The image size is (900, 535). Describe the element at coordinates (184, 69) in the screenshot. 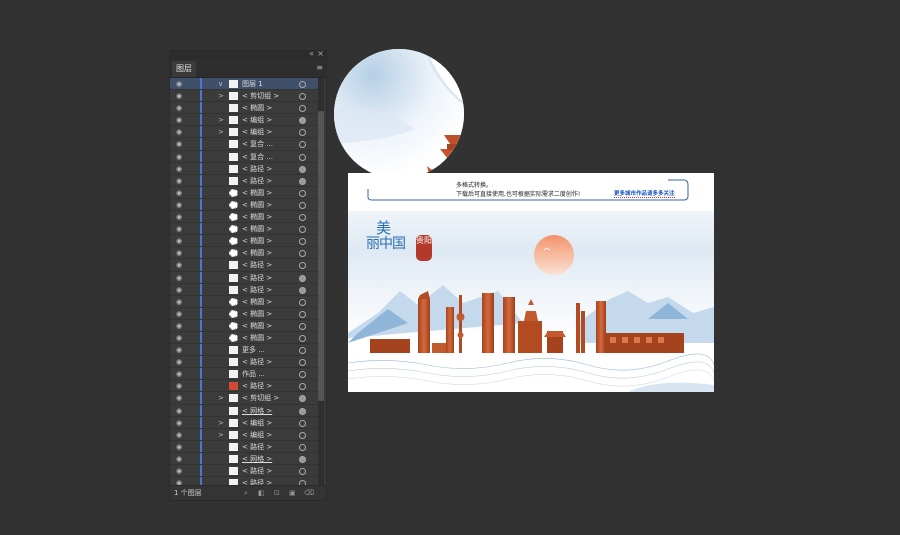

I see `tab-layers: 图层` at that location.